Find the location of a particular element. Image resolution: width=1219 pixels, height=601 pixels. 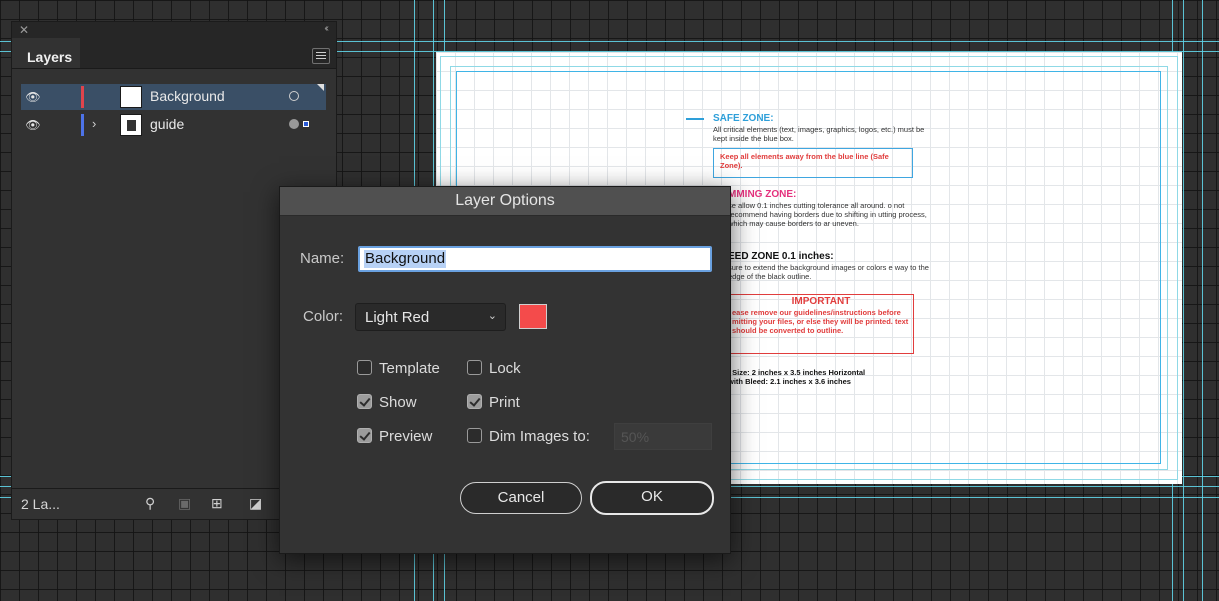

template-checkbox: Template is located at coordinates (398, 368).